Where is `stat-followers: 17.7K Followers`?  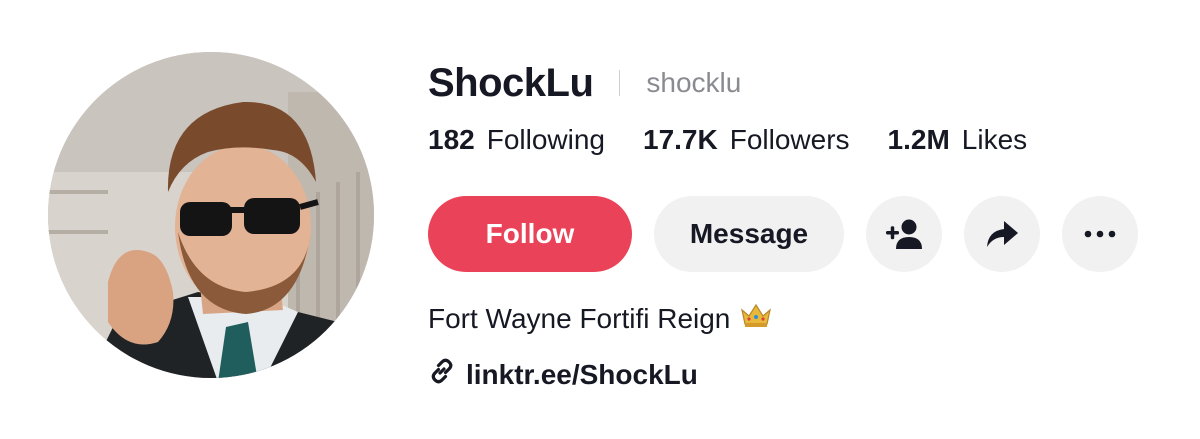 stat-followers: 17.7K Followers is located at coordinates (746, 140).